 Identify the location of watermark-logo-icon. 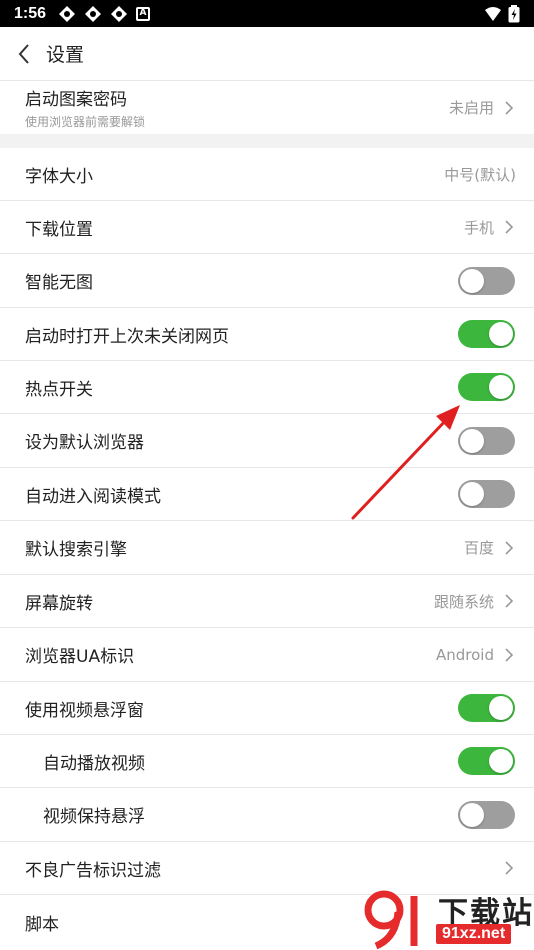
(391, 920).